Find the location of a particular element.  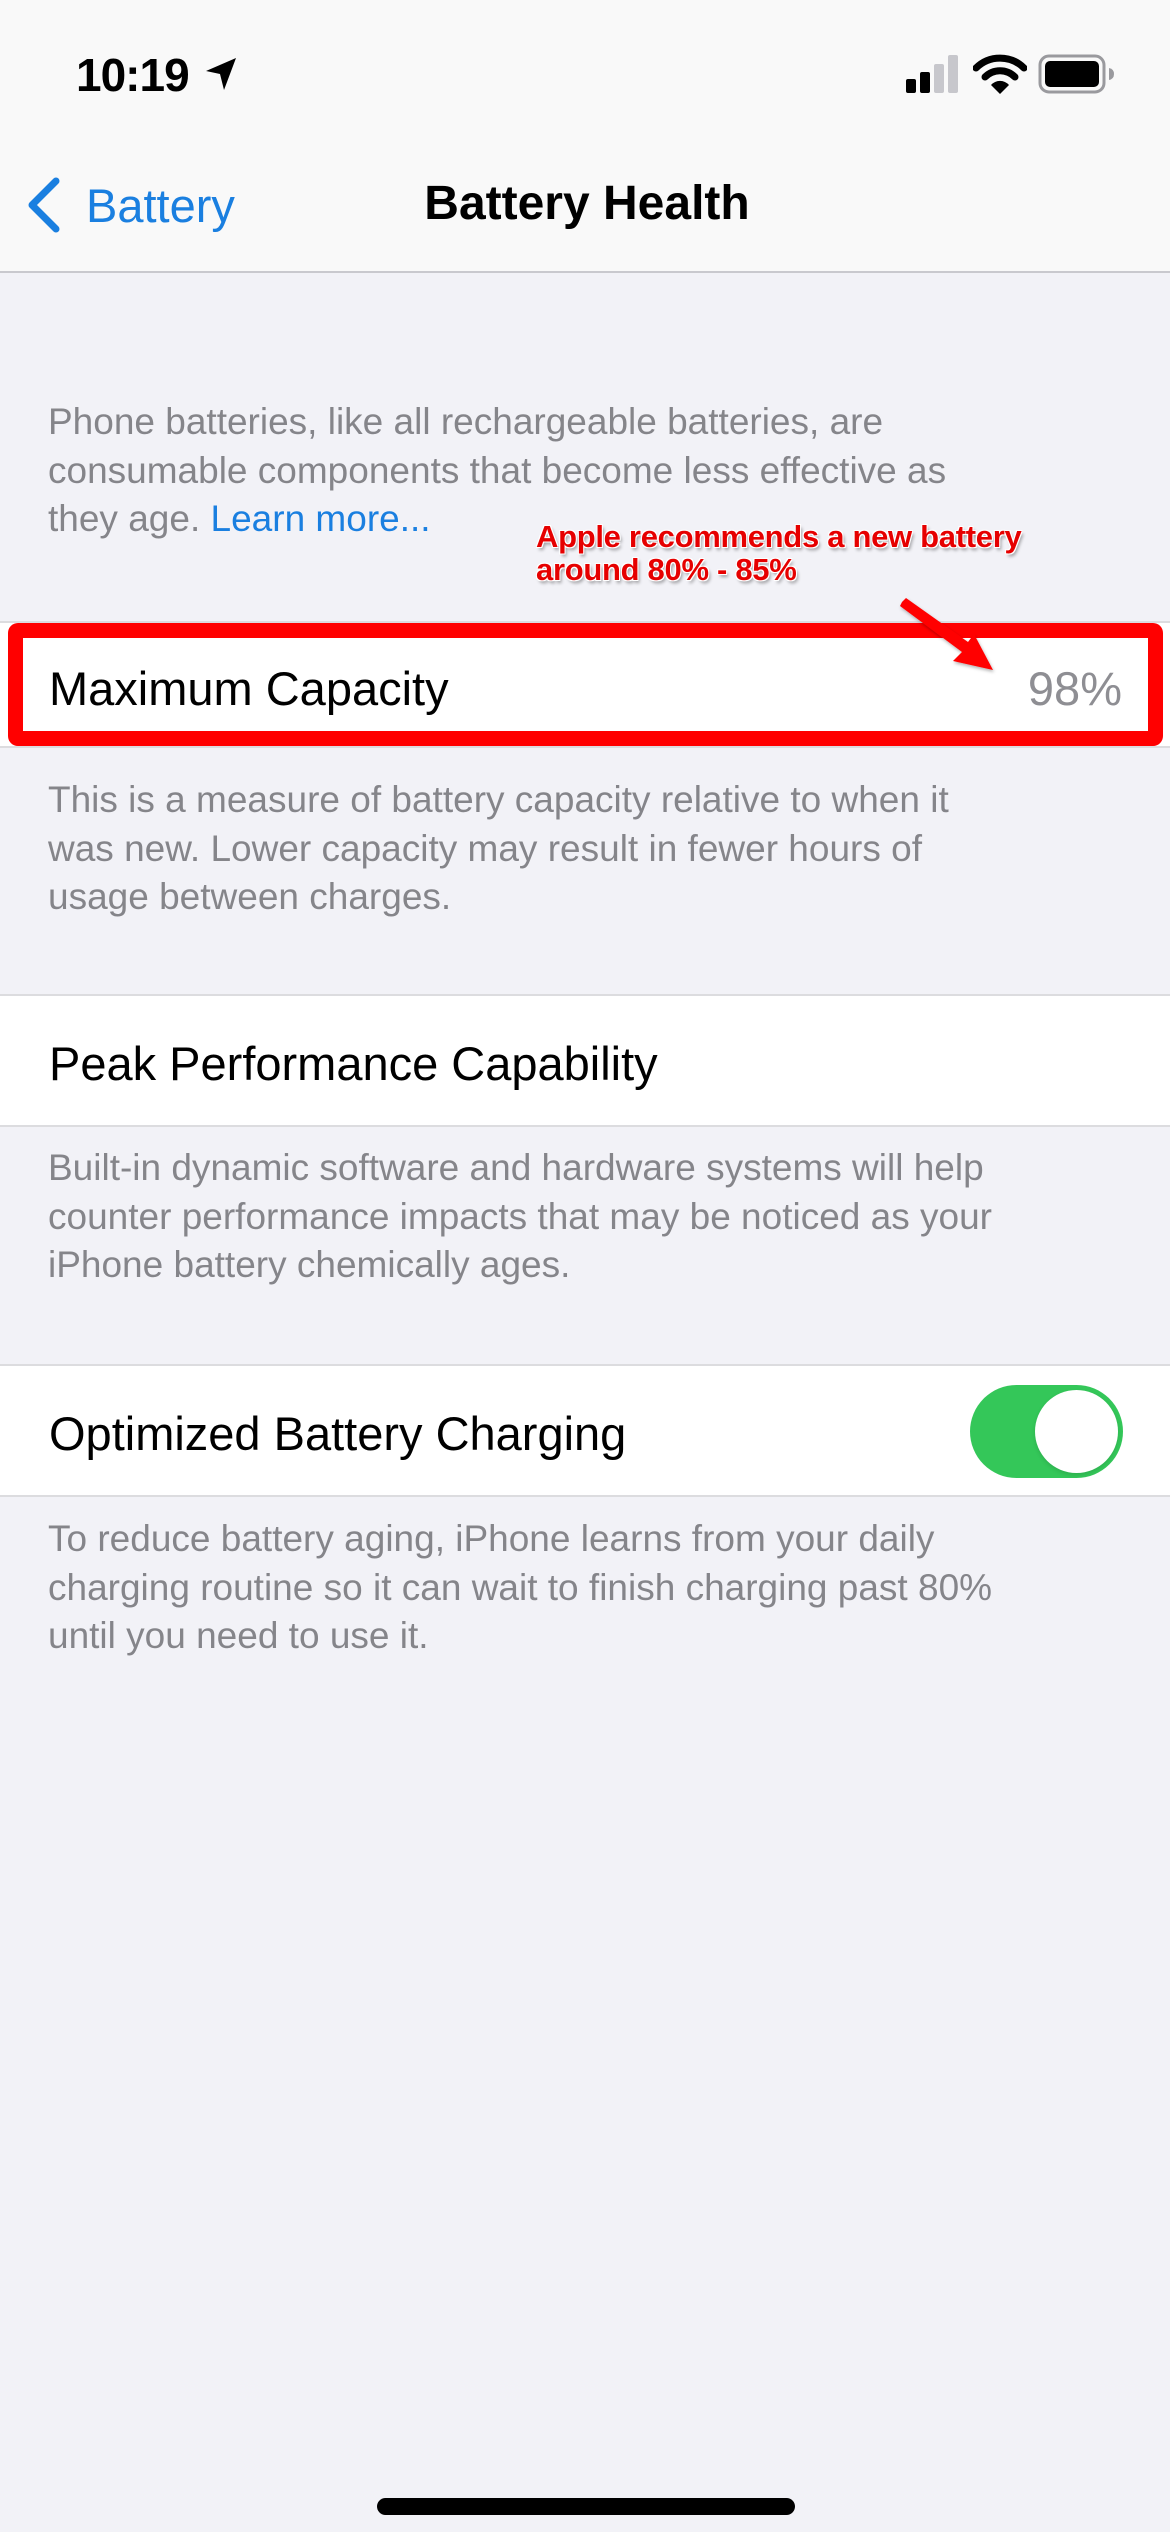

home-indicator is located at coordinates (586, 2506).